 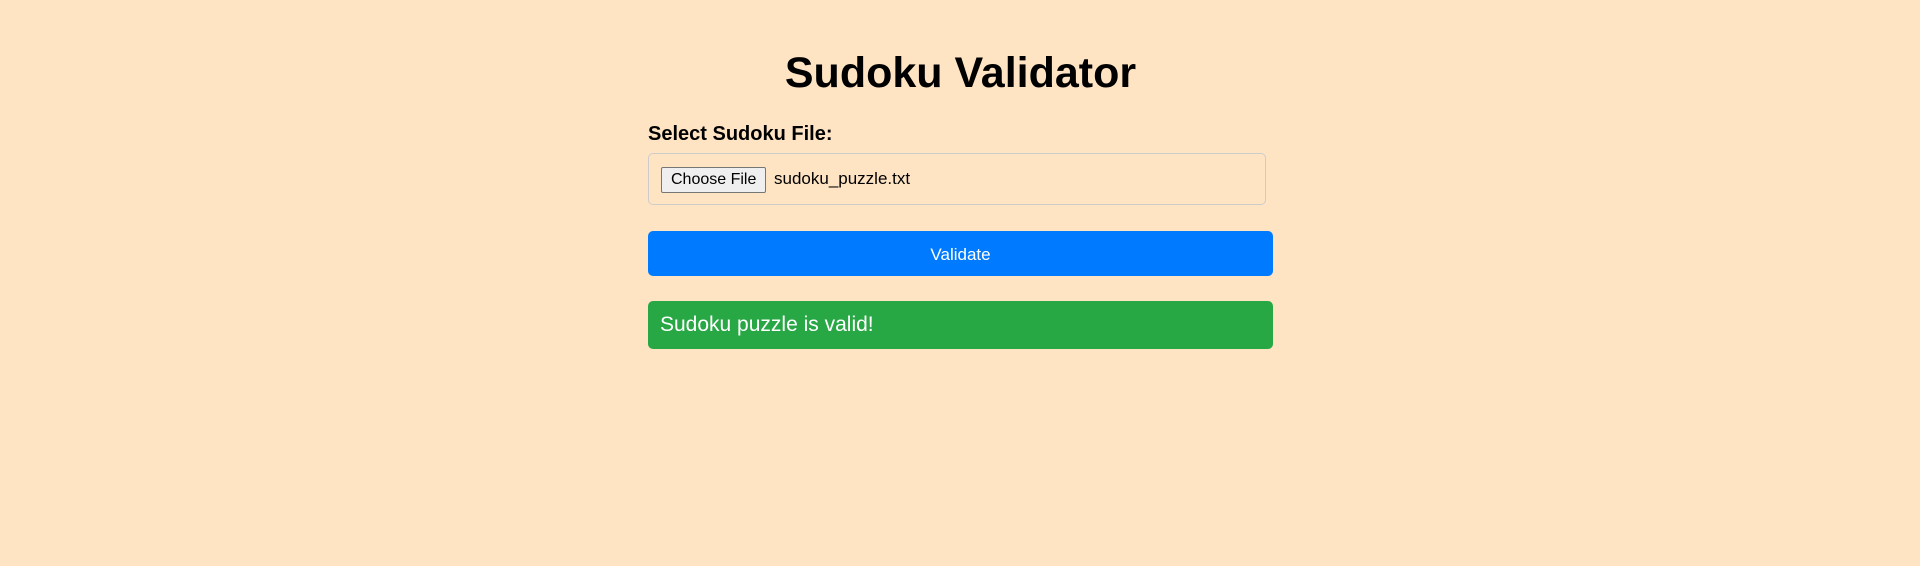 What do you see at coordinates (957, 179) in the screenshot?
I see `file-input: Choose File sudoku_puzzle.txt` at bounding box center [957, 179].